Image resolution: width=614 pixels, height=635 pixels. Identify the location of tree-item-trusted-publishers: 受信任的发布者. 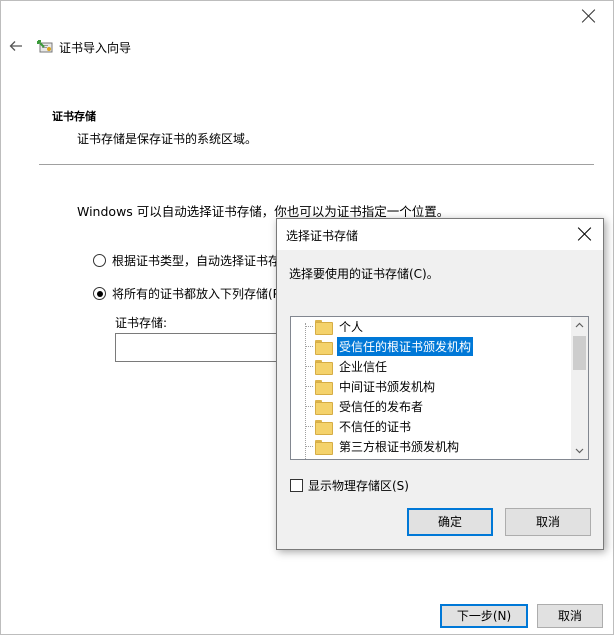
(365, 406).